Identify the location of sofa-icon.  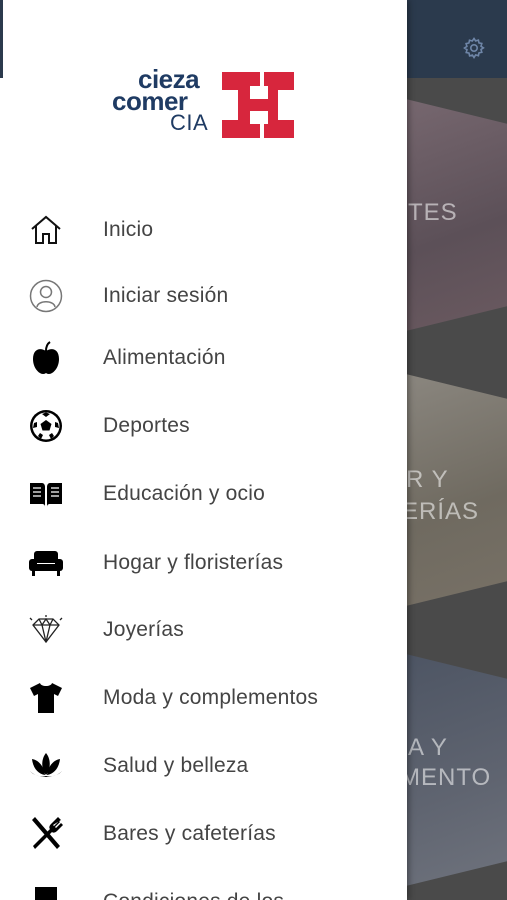
(46, 563).